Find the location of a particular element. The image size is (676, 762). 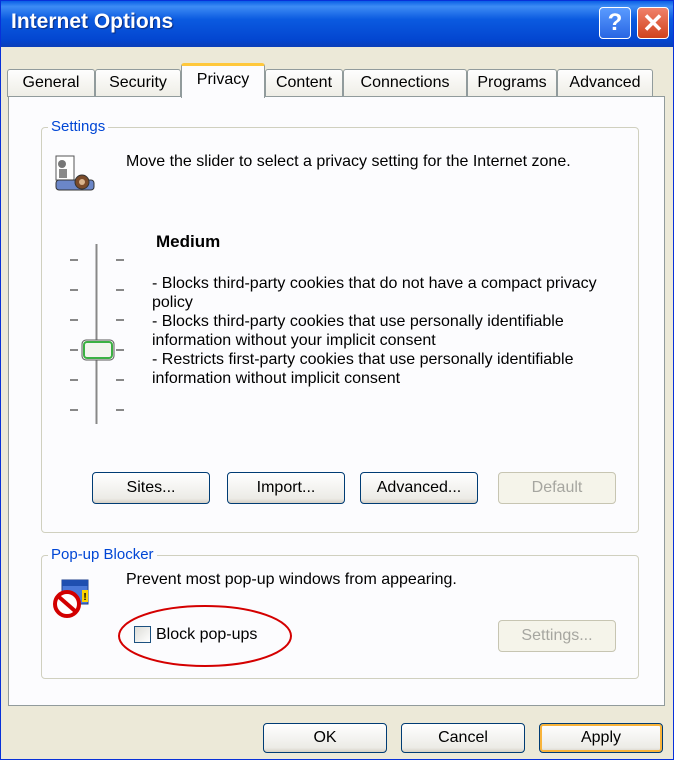

close-icon: ✕ is located at coordinates (653, 23).